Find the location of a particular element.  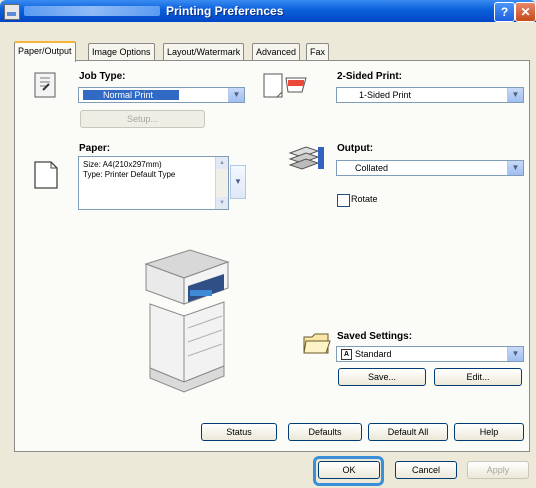

scroll-up-icon: ▲ is located at coordinates (222, 163).